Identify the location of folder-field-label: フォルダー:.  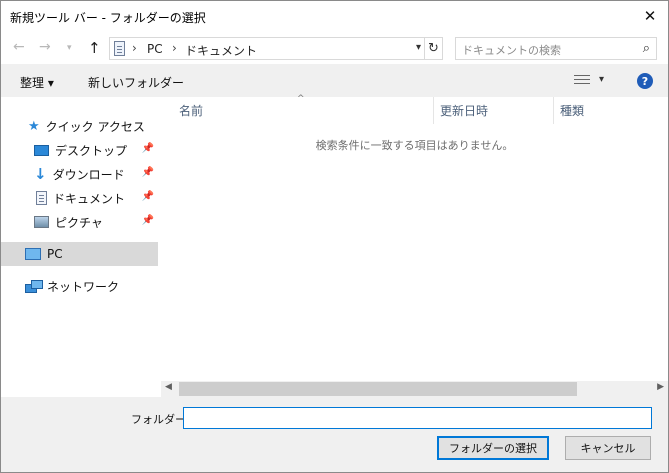
(160, 419).